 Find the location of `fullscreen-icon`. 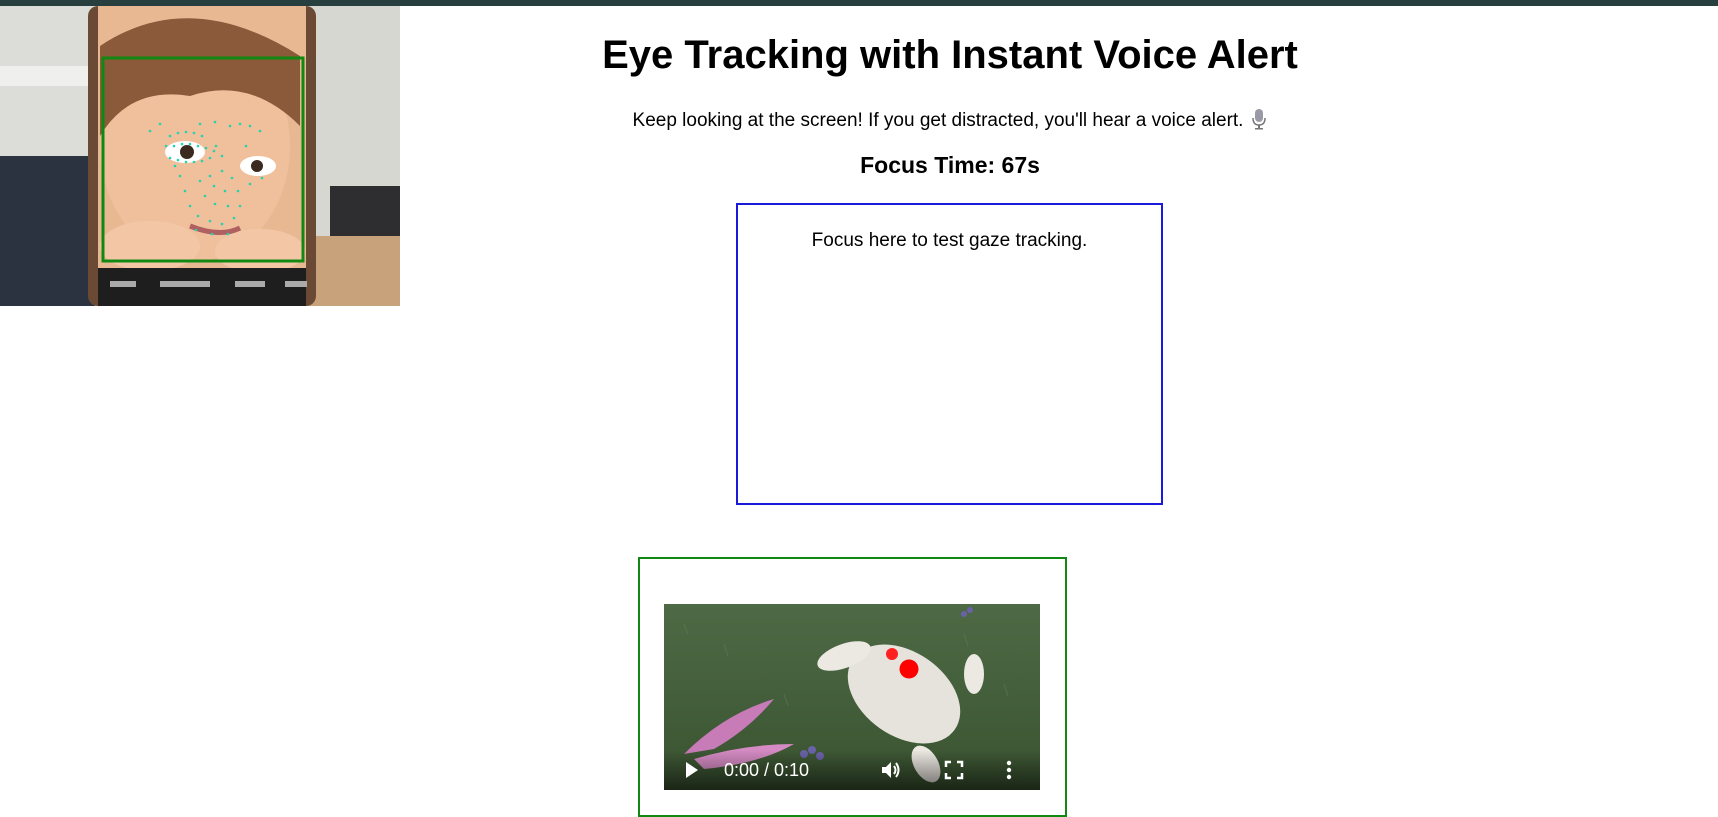

fullscreen-icon is located at coordinates (954, 770).